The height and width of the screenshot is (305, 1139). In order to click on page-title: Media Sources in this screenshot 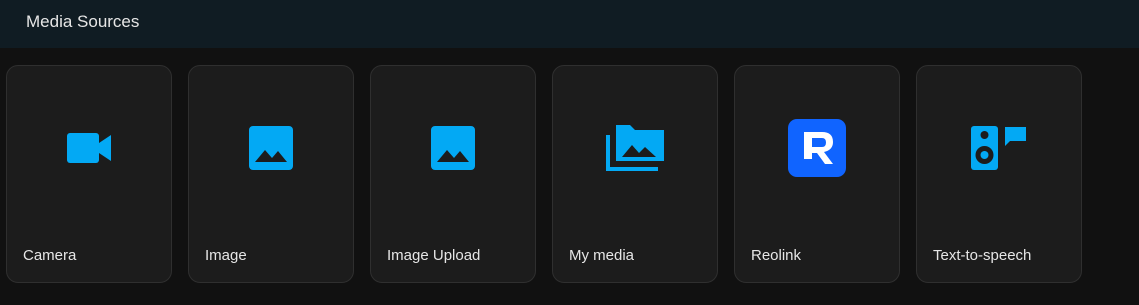, I will do `click(83, 21)`.